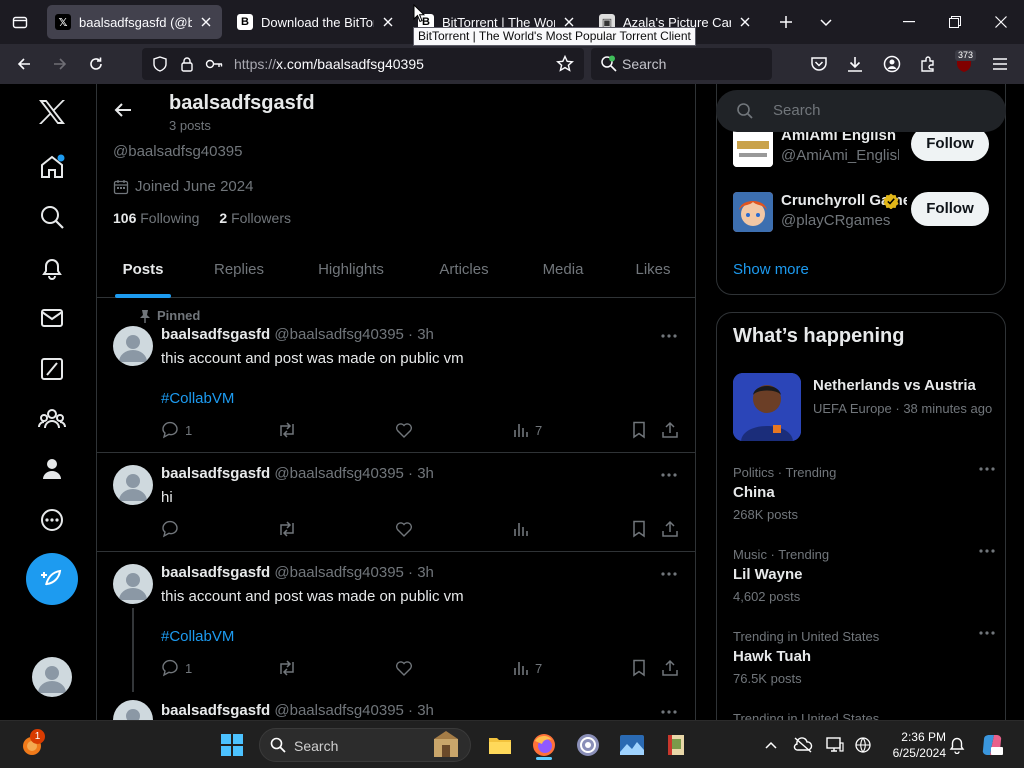 Image resolution: width=1024 pixels, height=768 pixels. What do you see at coordinates (928, 64) in the screenshot?
I see `extensions-puzzle-icon` at bounding box center [928, 64].